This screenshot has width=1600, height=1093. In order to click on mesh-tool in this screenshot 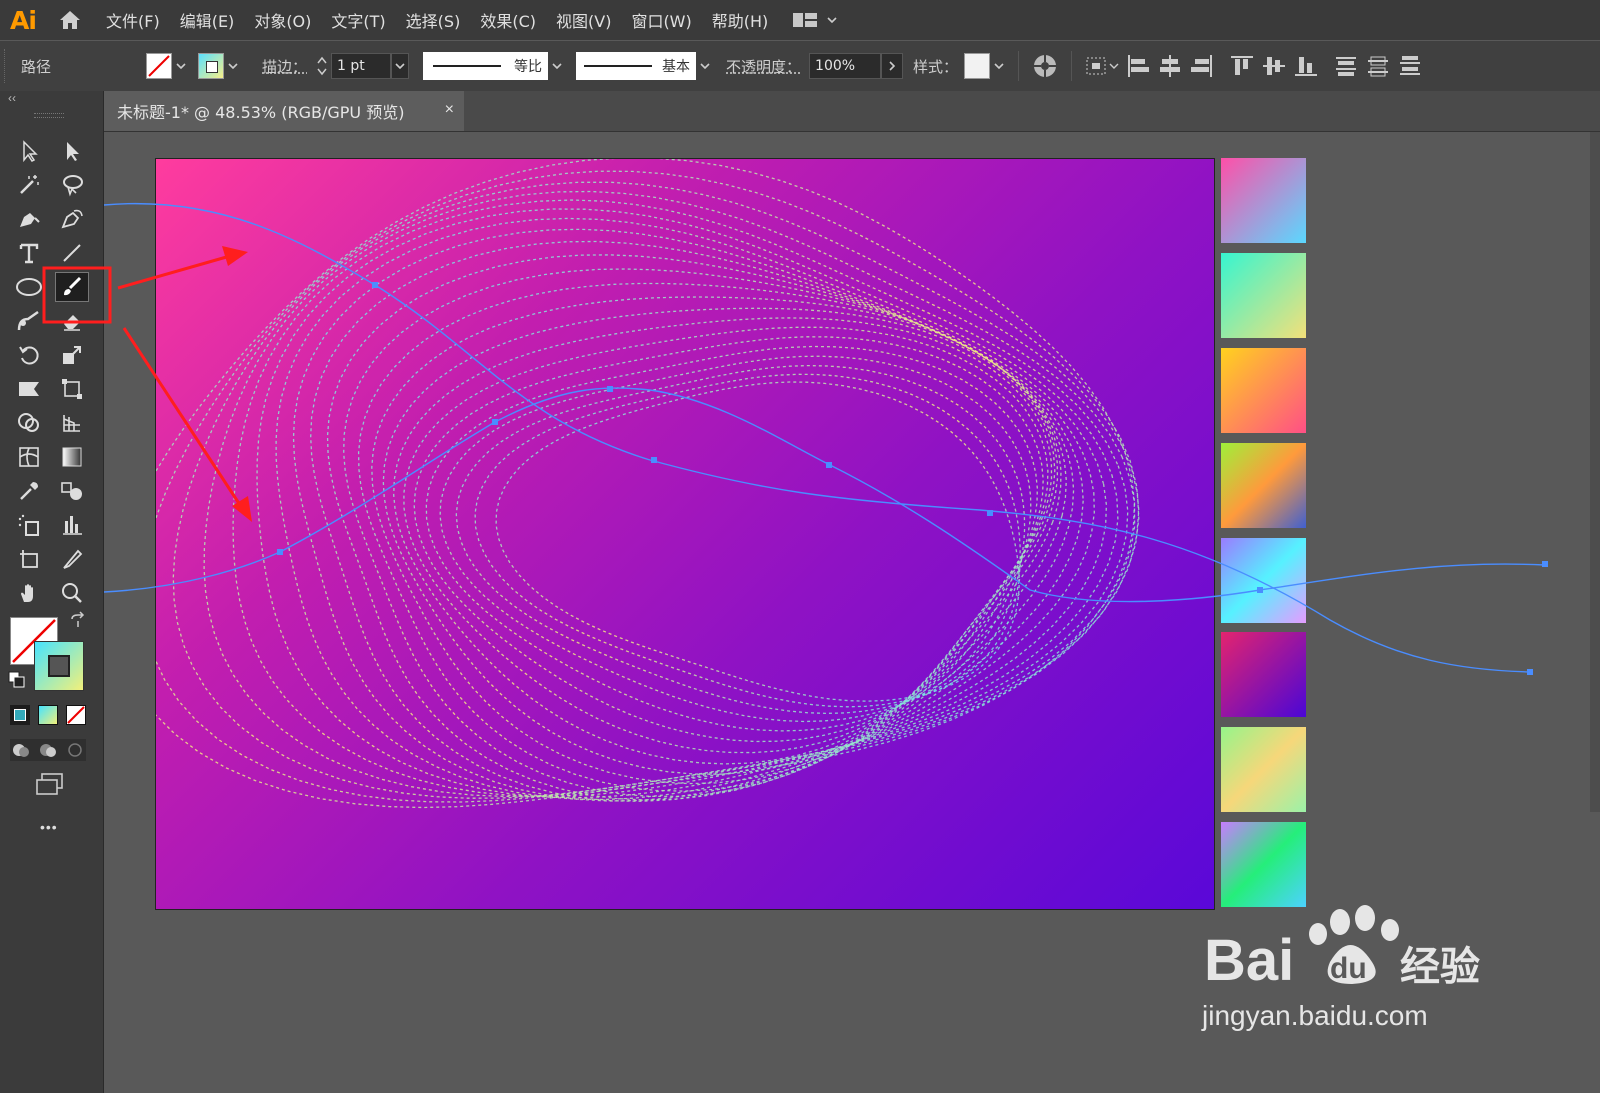, I will do `click(29, 457)`.